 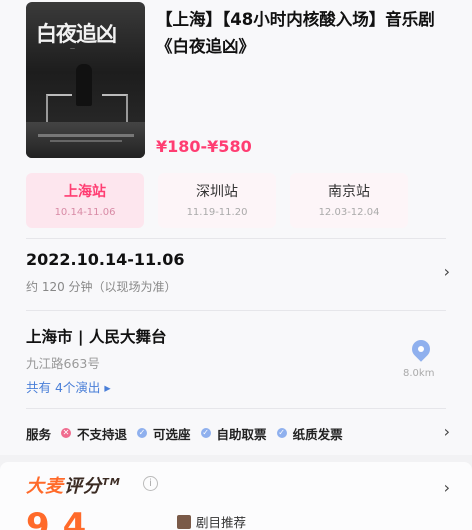 I want to click on poster-figure, so click(x=84, y=85).